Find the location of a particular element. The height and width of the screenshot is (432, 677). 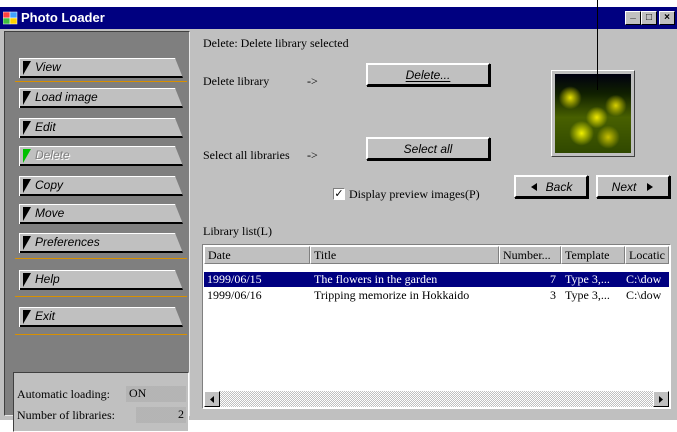

window-title: Photo Loader is located at coordinates (63, 17).